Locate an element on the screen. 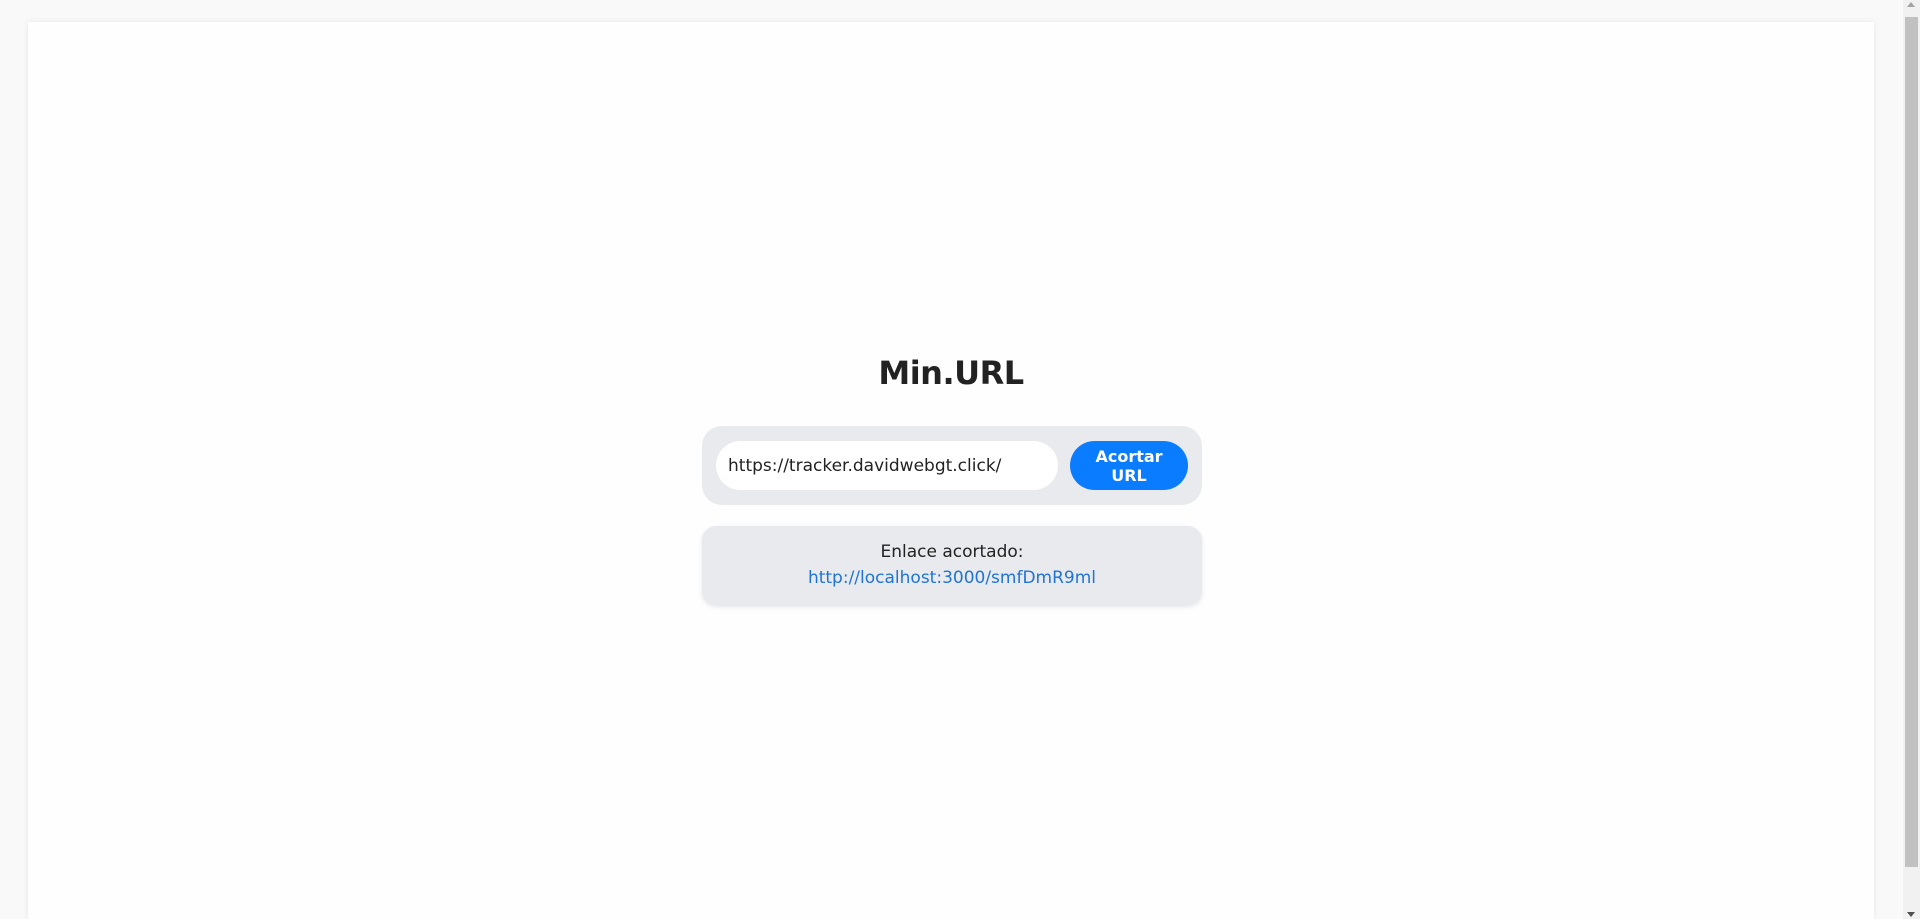 Image resolution: width=1920 pixels, height=919 pixels. short-url-link: http://localhost:3000/smfDmR9ml is located at coordinates (952, 578).